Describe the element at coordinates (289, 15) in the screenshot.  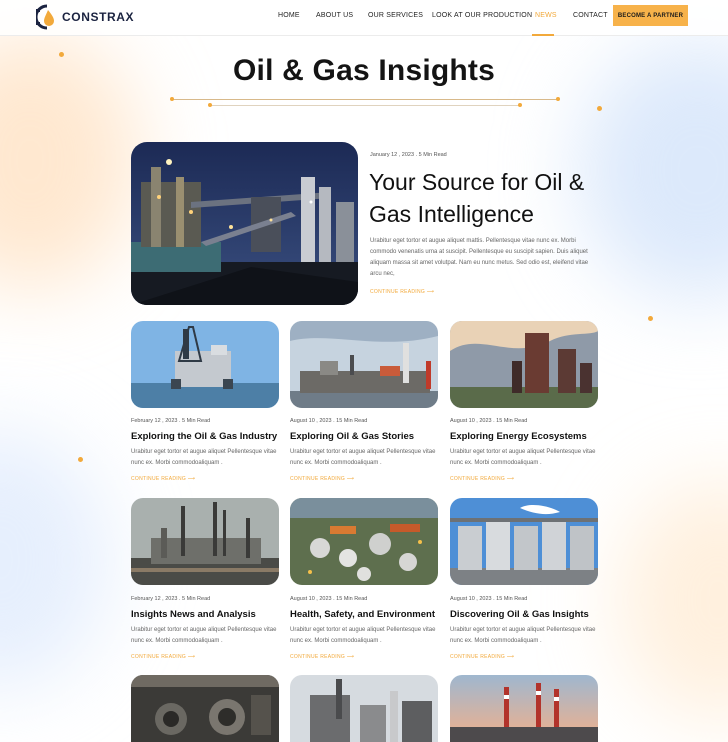
I see `nav-home: HOME` at that location.